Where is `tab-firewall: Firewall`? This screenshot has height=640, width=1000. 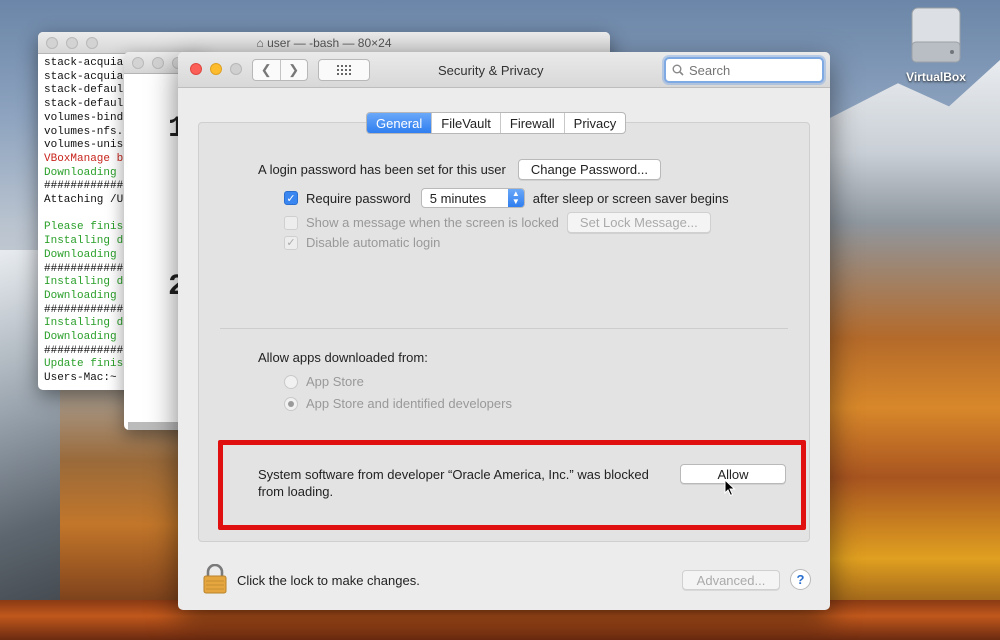 tab-firewall: Firewall is located at coordinates (531, 123).